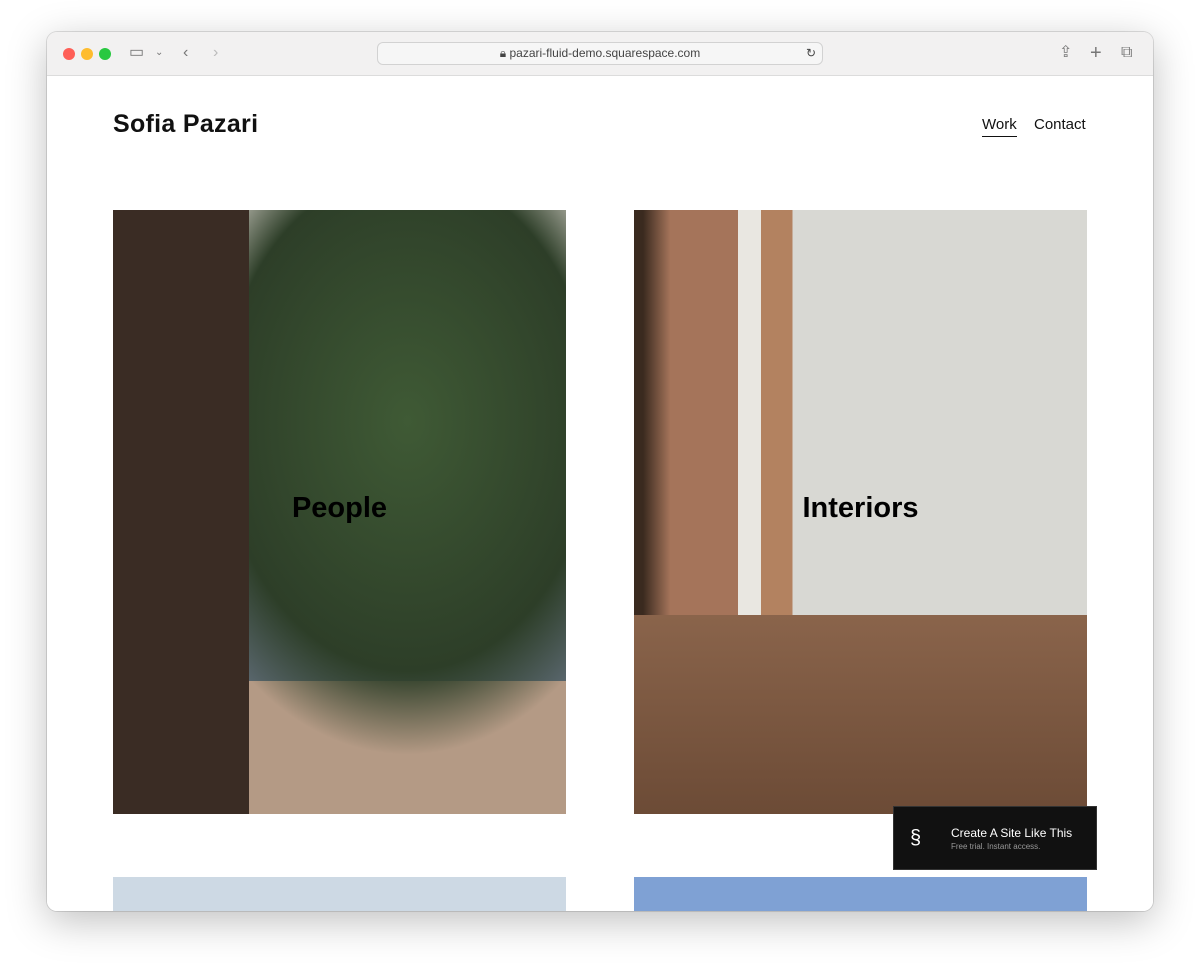 This screenshot has height=973, width=1200. Describe the element at coordinates (69, 54) in the screenshot. I see `close-window-button` at that location.